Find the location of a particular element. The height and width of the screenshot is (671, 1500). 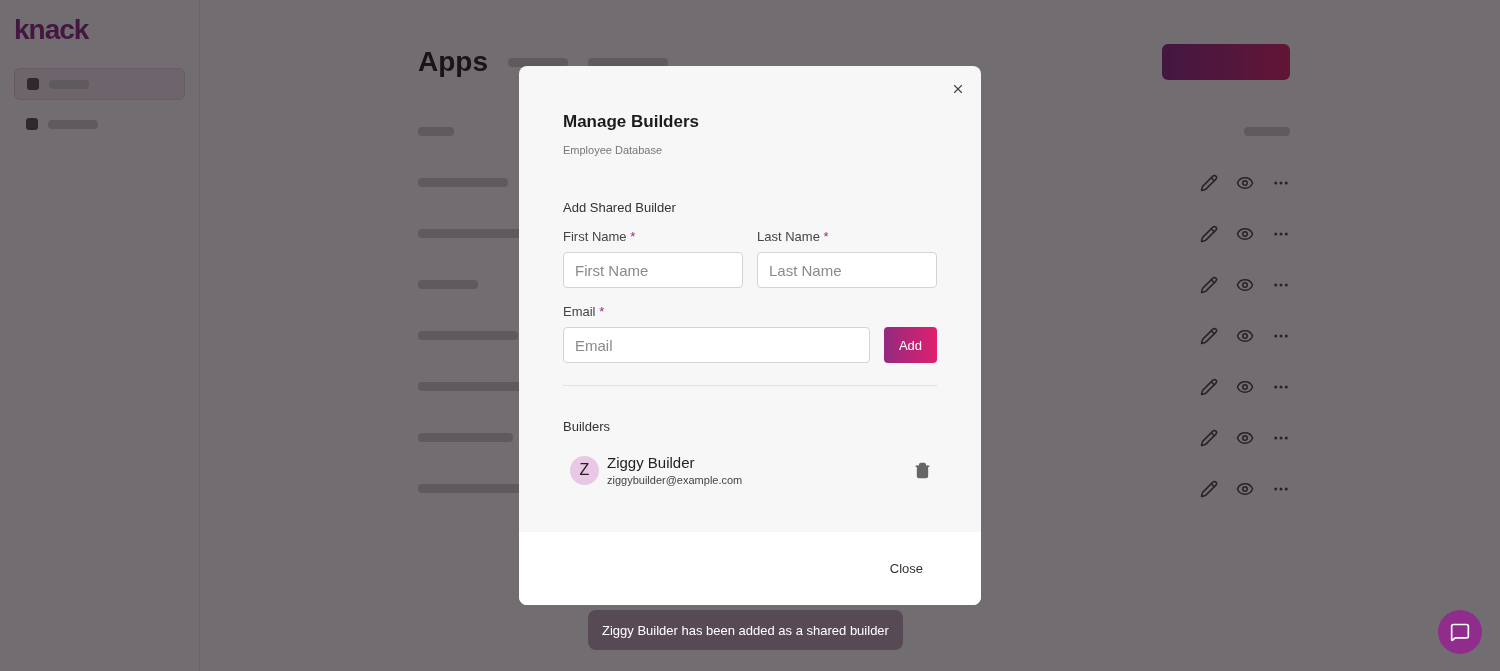

section-title: Add Shared Builder is located at coordinates (620, 207).